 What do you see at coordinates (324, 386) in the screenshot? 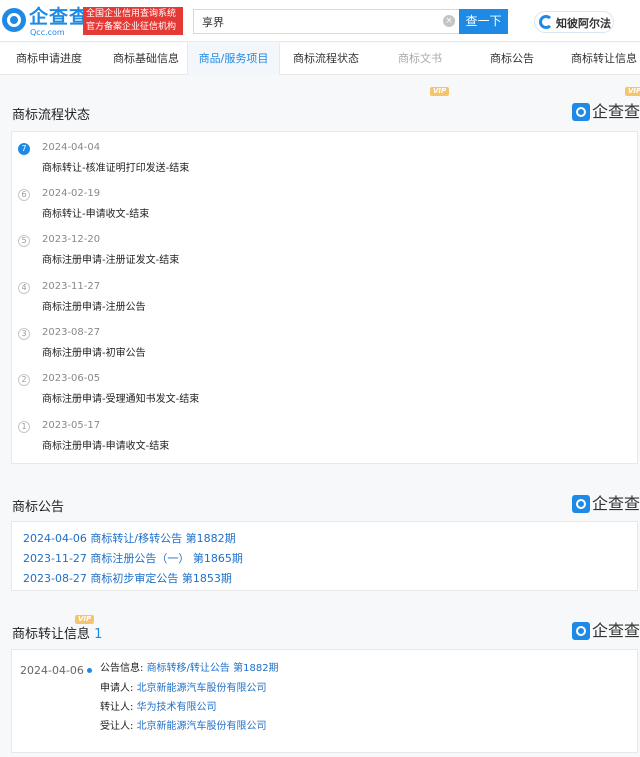
I see `timeline-item: 2 2023-06-05 商标注册申请-受理通知书发文-结束` at bounding box center [324, 386].